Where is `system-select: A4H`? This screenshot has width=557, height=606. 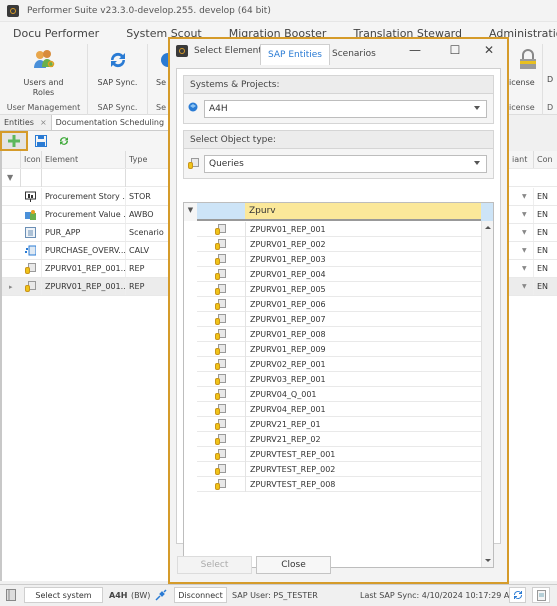 system-select: A4H is located at coordinates (345, 109).